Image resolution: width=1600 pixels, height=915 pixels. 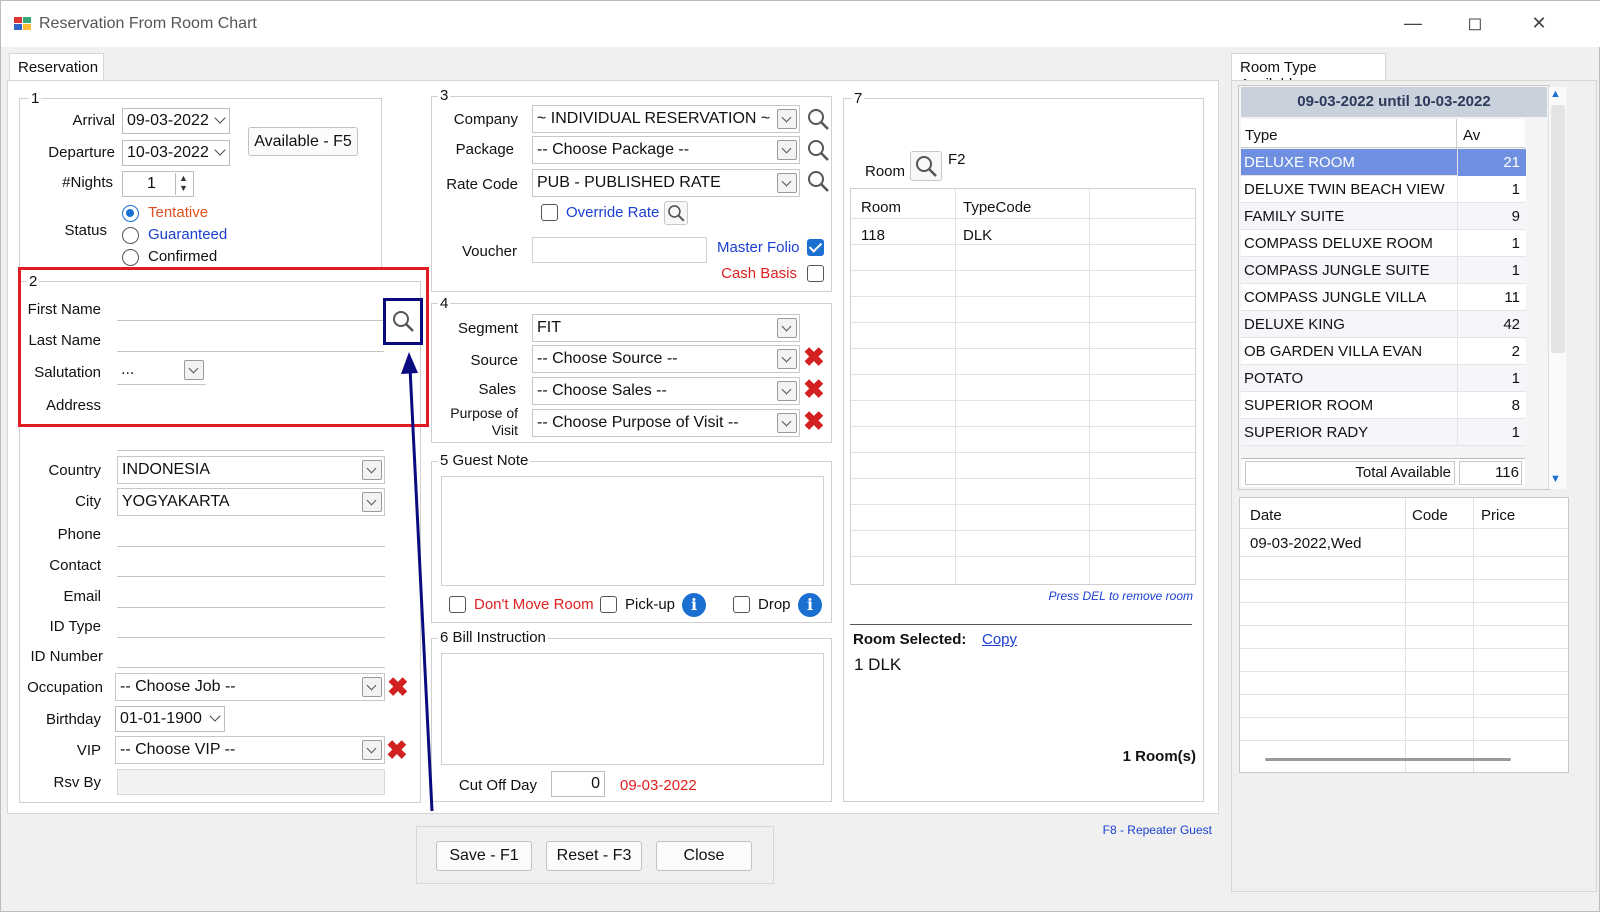 What do you see at coordinates (148, 23) in the screenshot?
I see `window-title: Reservation From Room Chart` at bounding box center [148, 23].